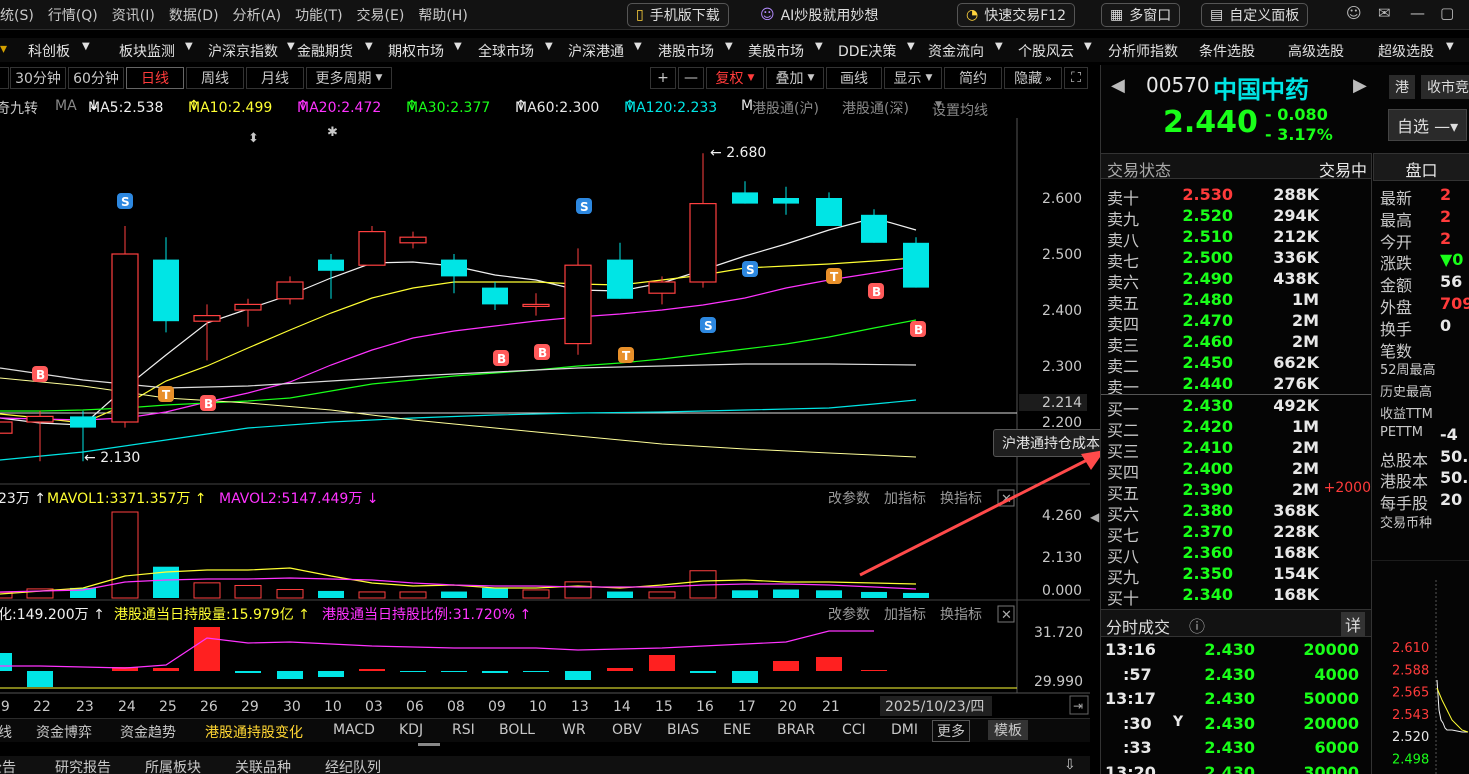 This screenshot has width=1469, height=774. Describe the element at coordinates (38, 78) in the screenshot. I see `period-30m: 30分钟` at that location.